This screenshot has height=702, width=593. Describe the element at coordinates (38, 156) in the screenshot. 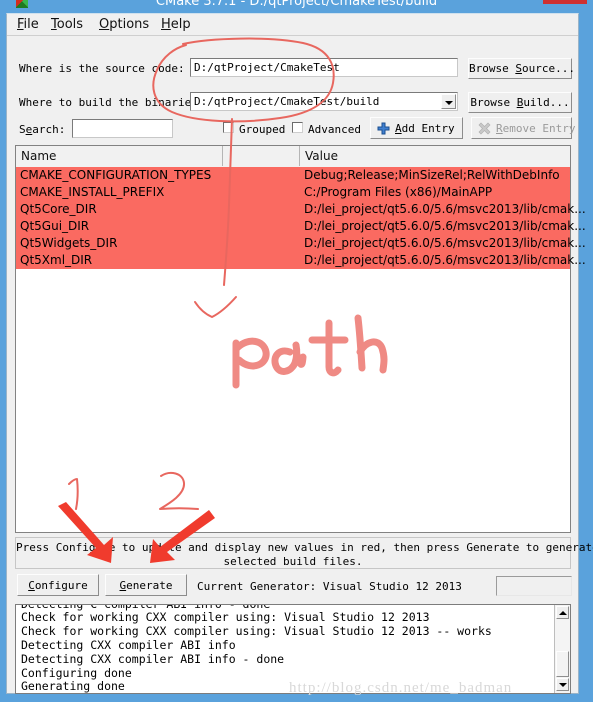

I see `column-header-name: Name` at that location.